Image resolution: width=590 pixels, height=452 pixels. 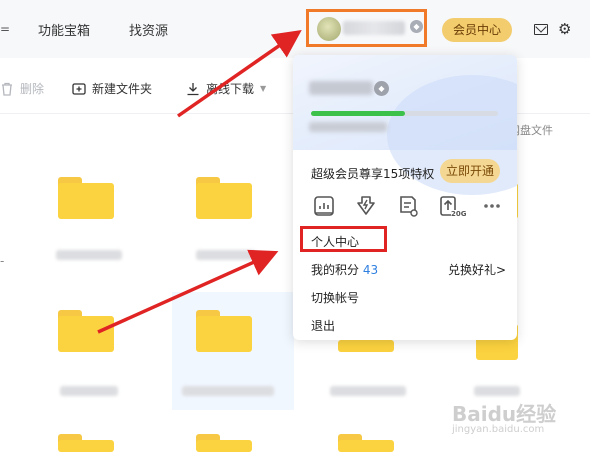 I want to click on offline-download-button: 离线下载 ▼, so click(x=226, y=88).